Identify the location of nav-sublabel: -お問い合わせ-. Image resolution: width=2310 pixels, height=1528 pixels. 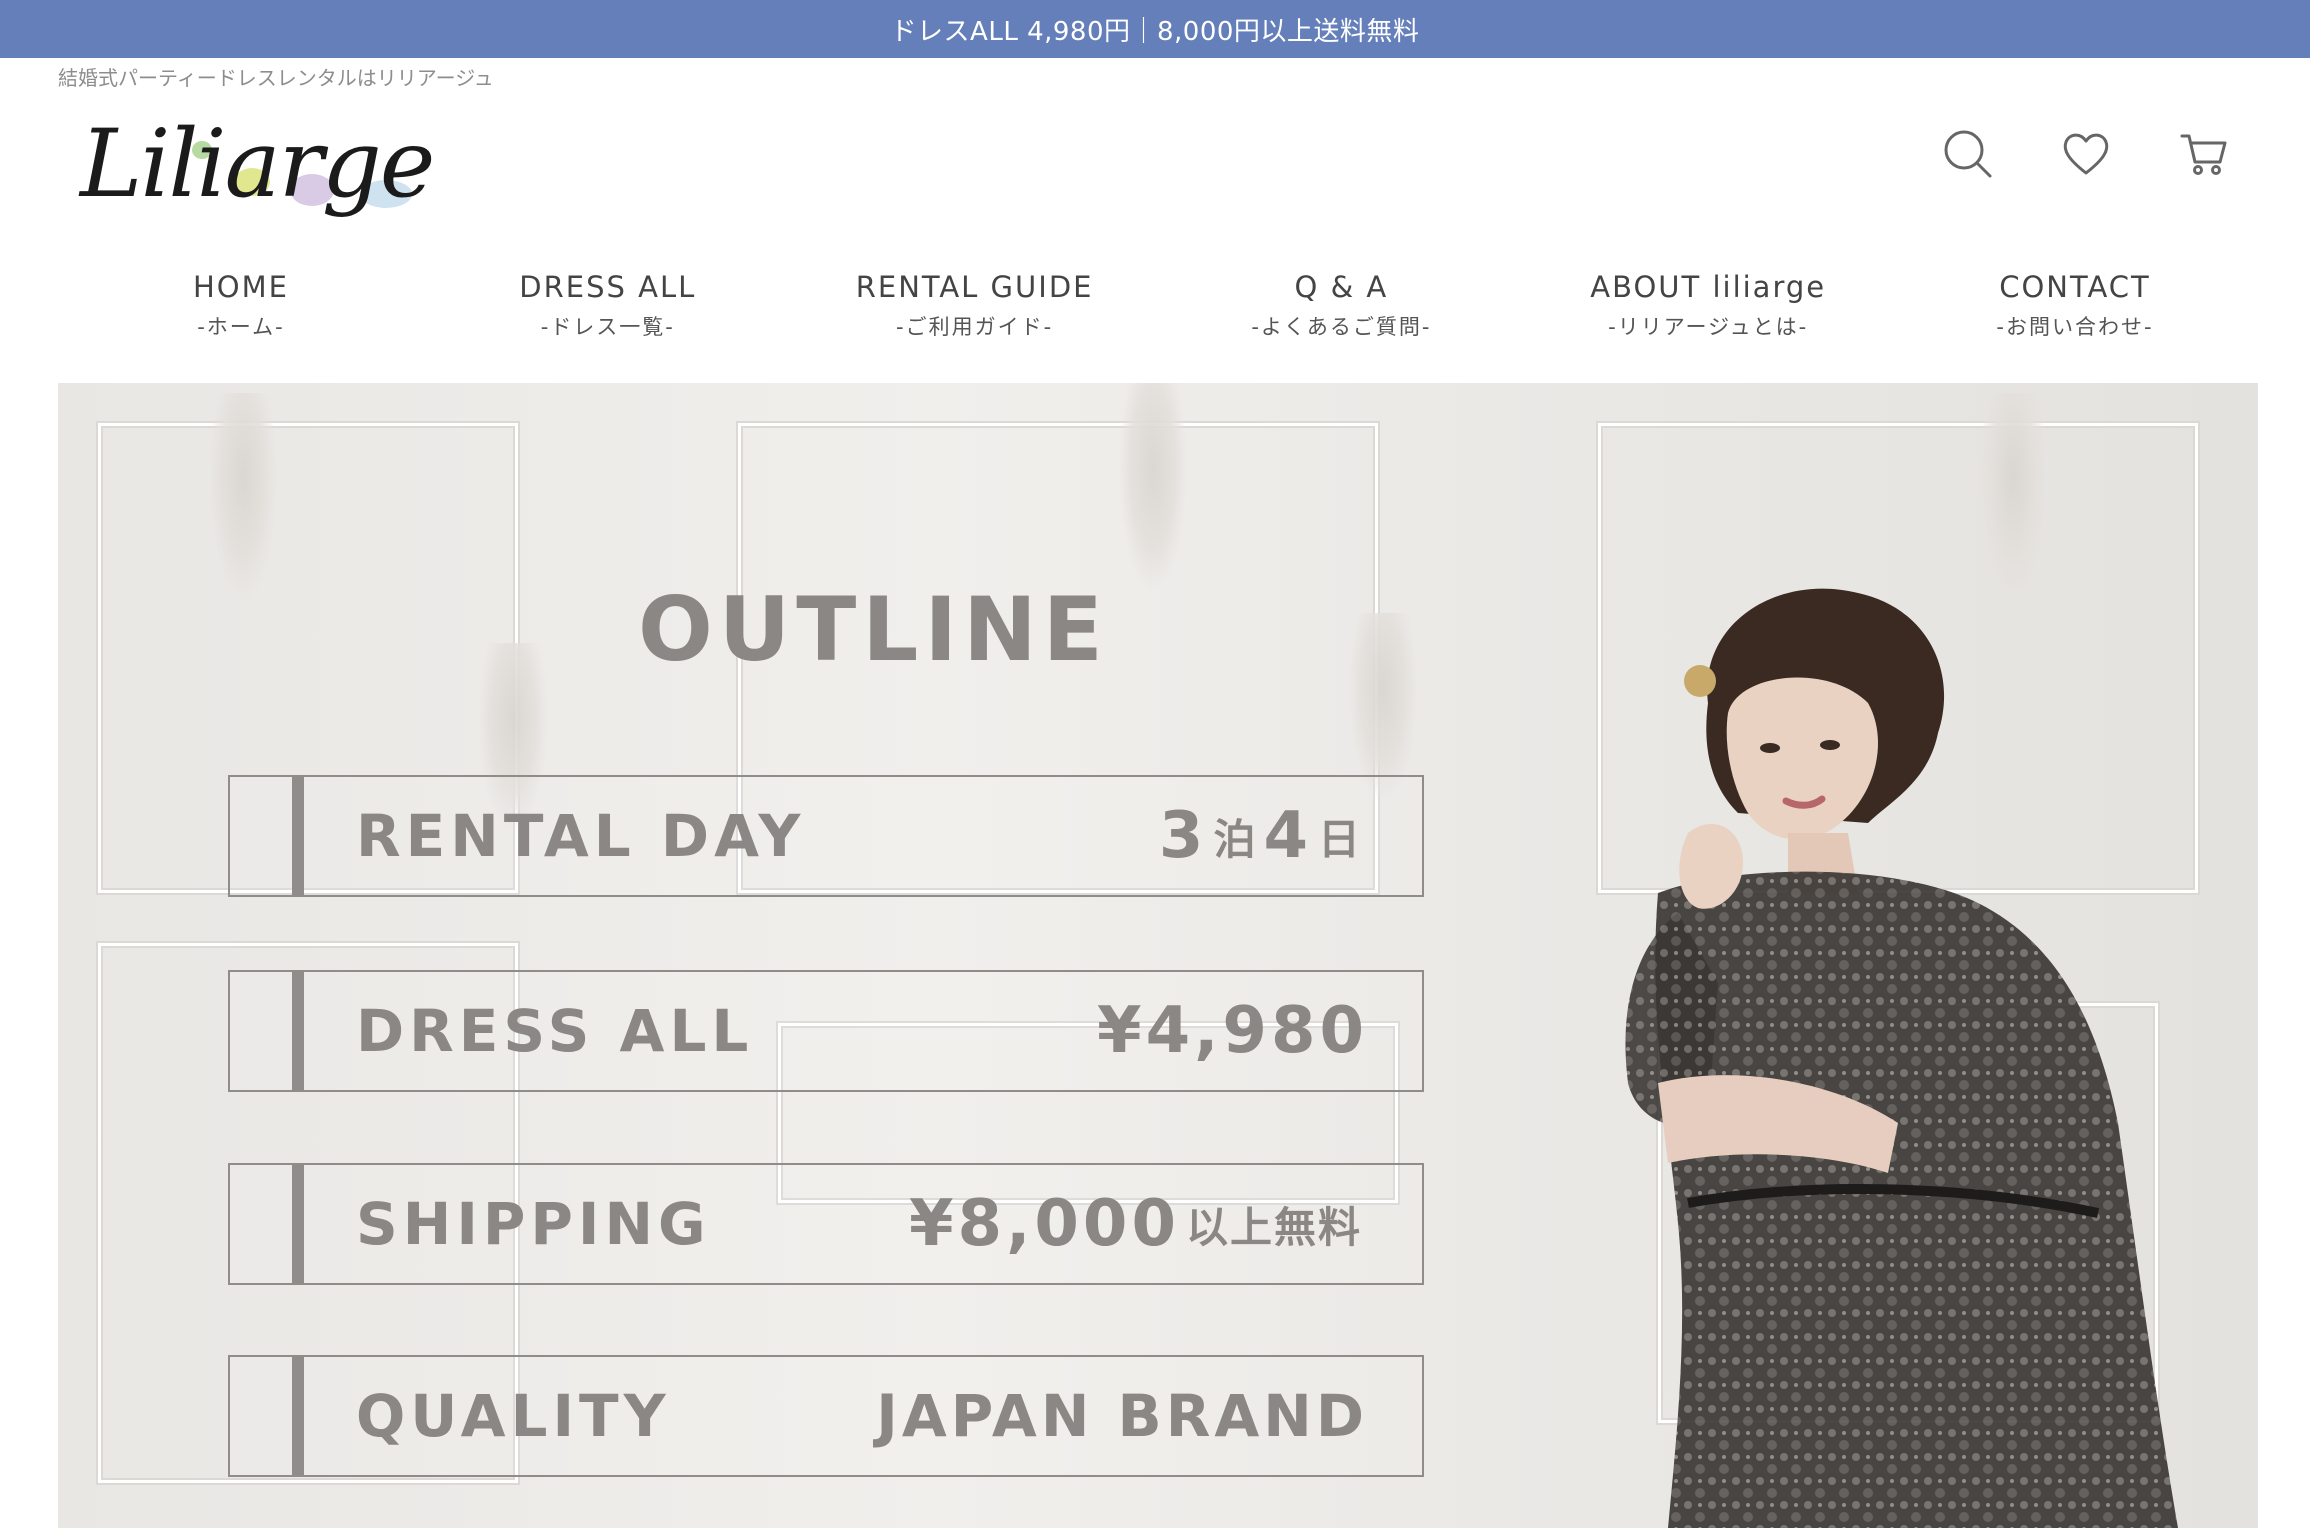
(2075, 326).